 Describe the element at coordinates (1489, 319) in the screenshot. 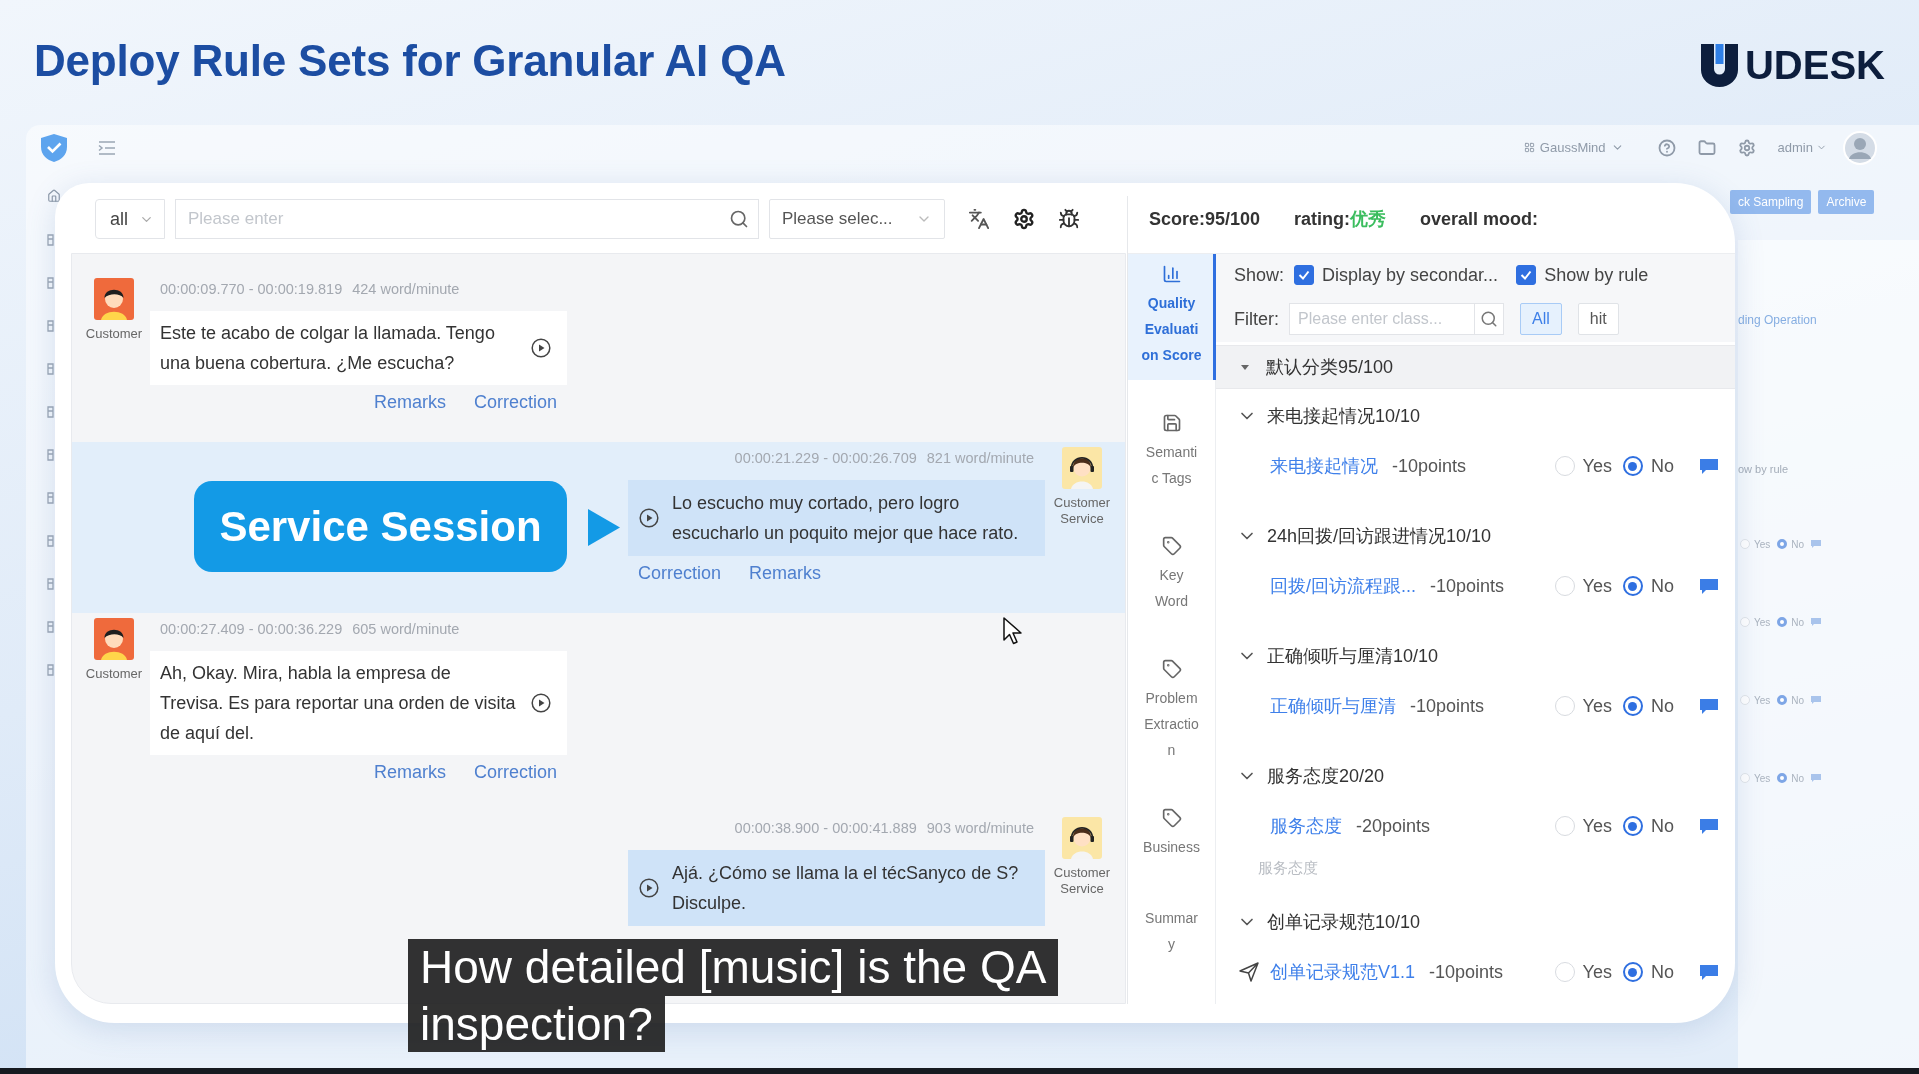

I see `search-button` at that location.